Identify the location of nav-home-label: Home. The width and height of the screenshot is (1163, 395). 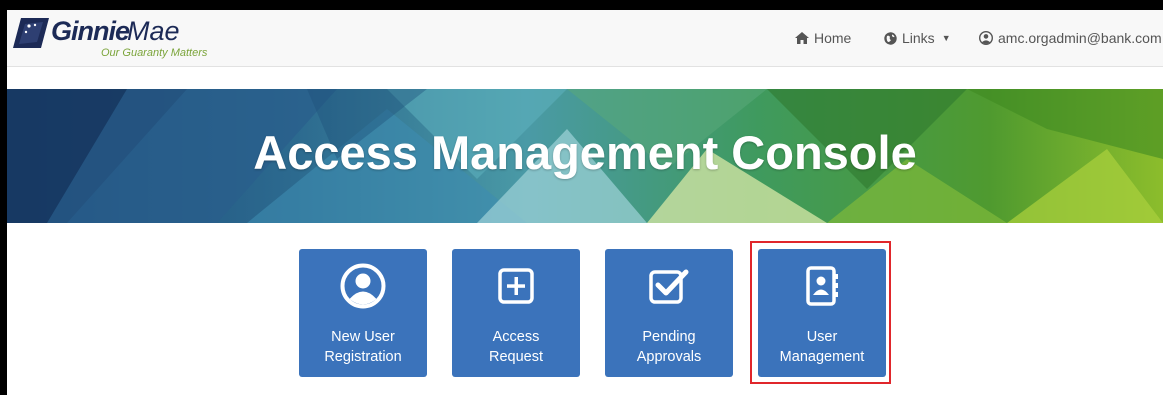
(833, 38).